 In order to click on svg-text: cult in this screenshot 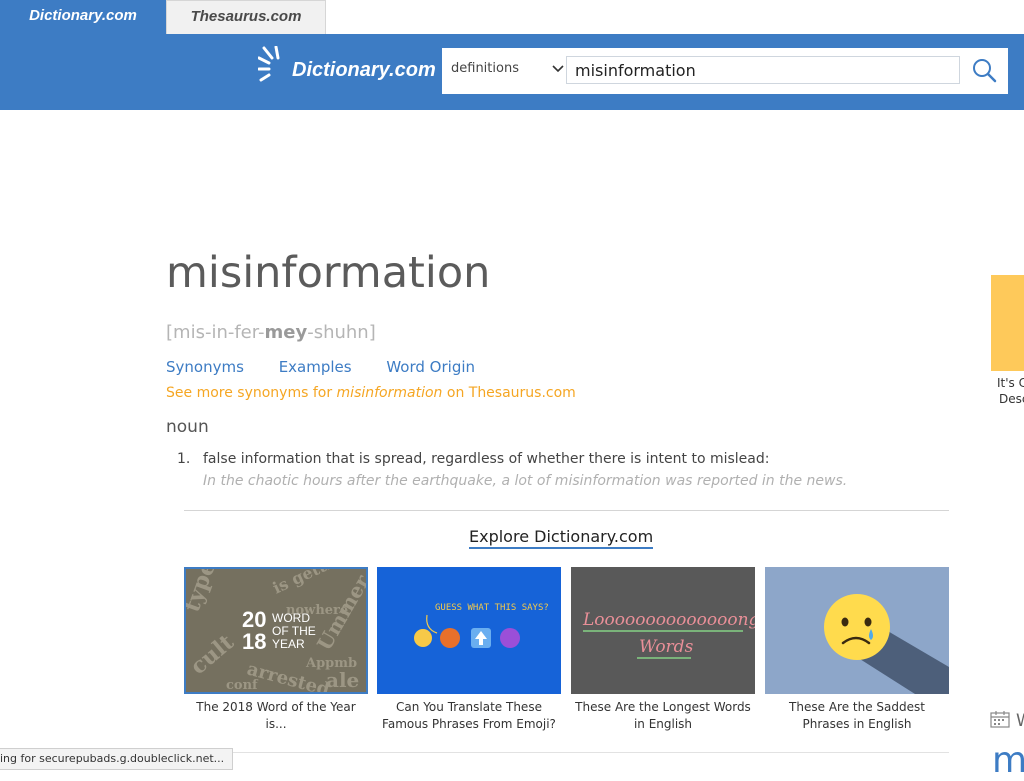, I will do `click(213, 654)`.